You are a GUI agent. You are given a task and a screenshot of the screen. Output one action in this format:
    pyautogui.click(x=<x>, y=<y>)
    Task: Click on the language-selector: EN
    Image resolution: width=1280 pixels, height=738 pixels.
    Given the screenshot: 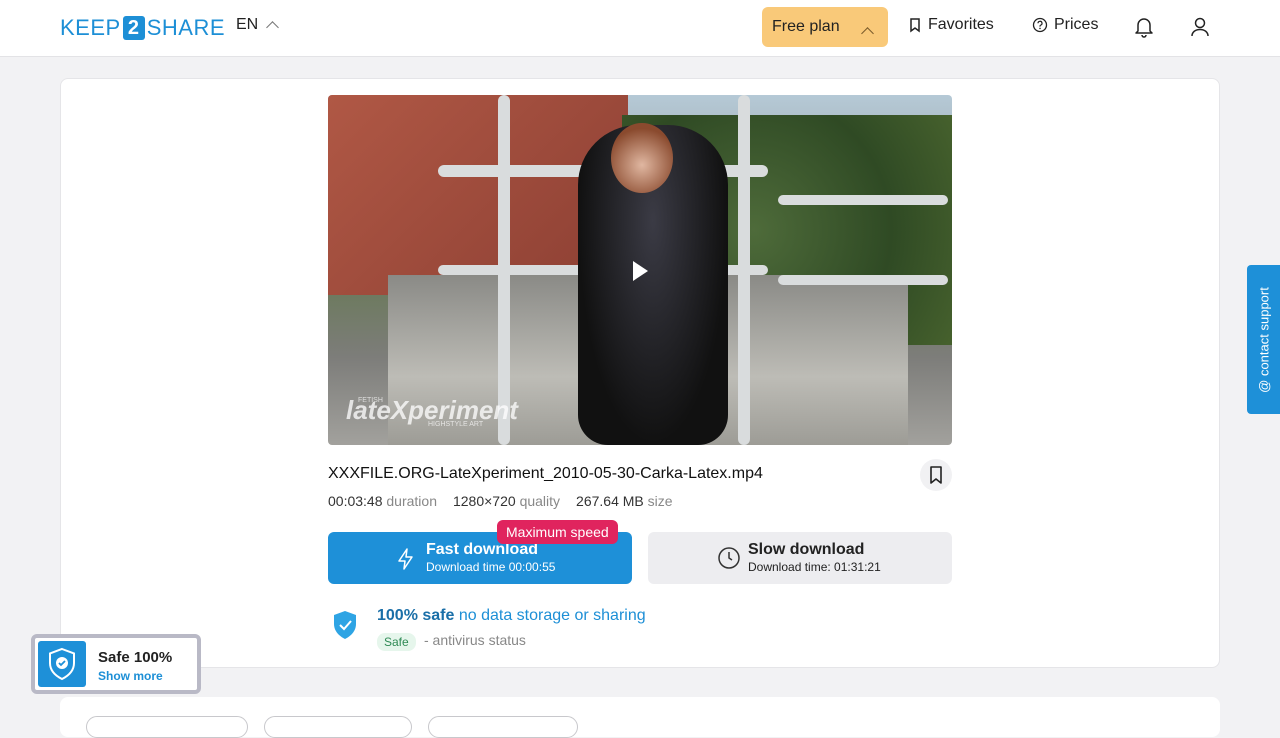 What is the action you would take?
    pyautogui.click(x=258, y=25)
    